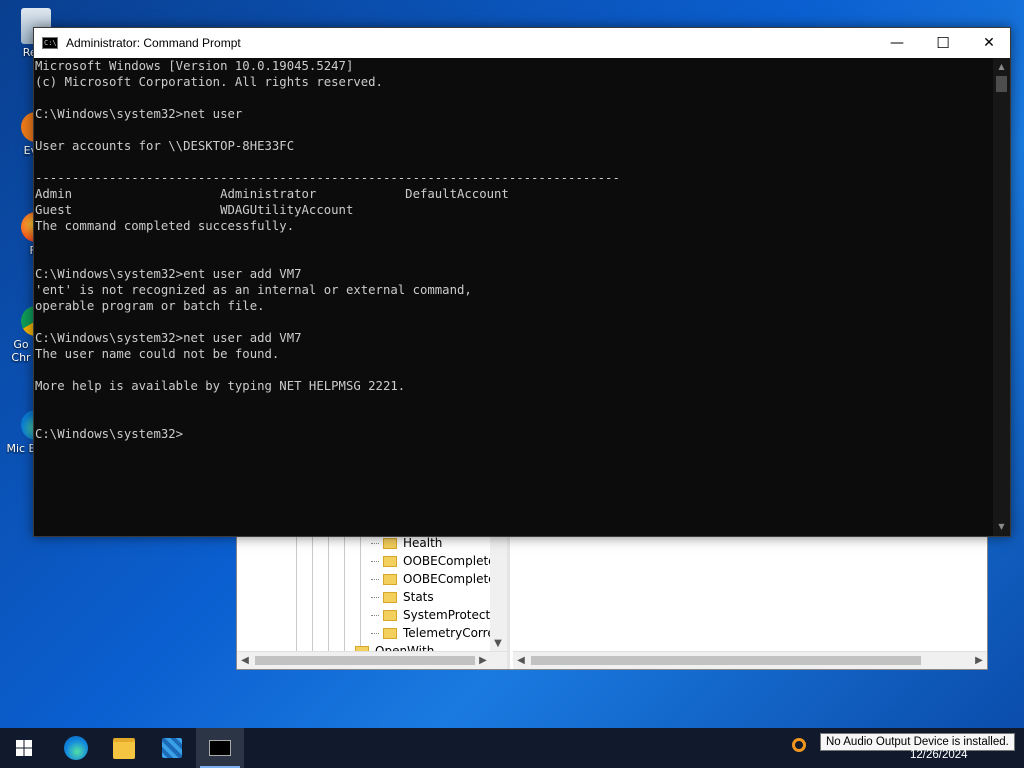 This screenshot has width=1024, height=768. What do you see at coordinates (897, 43) in the screenshot?
I see `minimize-button: —` at bounding box center [897, 43].